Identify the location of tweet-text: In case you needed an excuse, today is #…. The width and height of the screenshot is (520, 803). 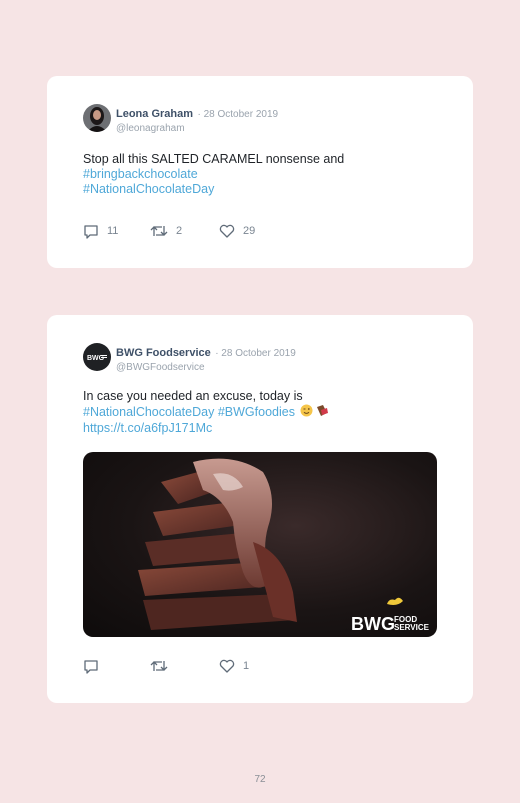
(206, 412).